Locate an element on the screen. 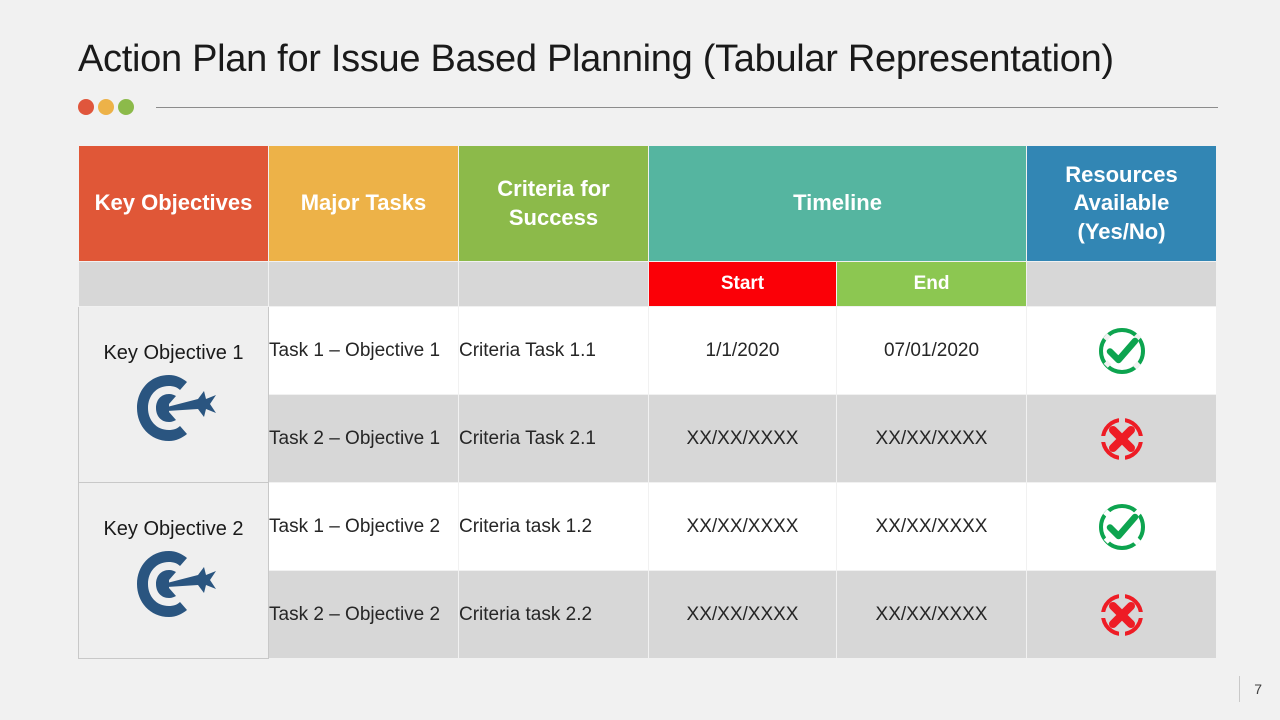 The width and height of the screenshot is (1280, 720). page-number-divider is located at coordinates (1240, 689).